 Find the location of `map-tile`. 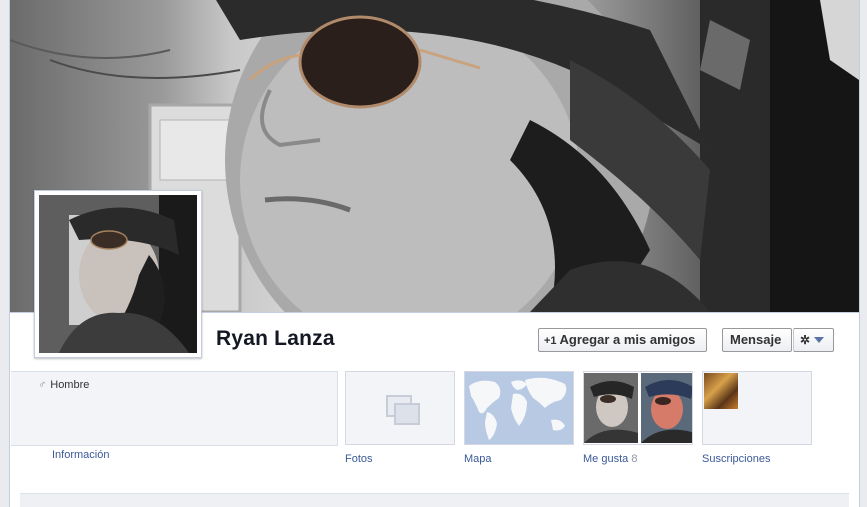

map-tile is located at coordinates (519, 408).